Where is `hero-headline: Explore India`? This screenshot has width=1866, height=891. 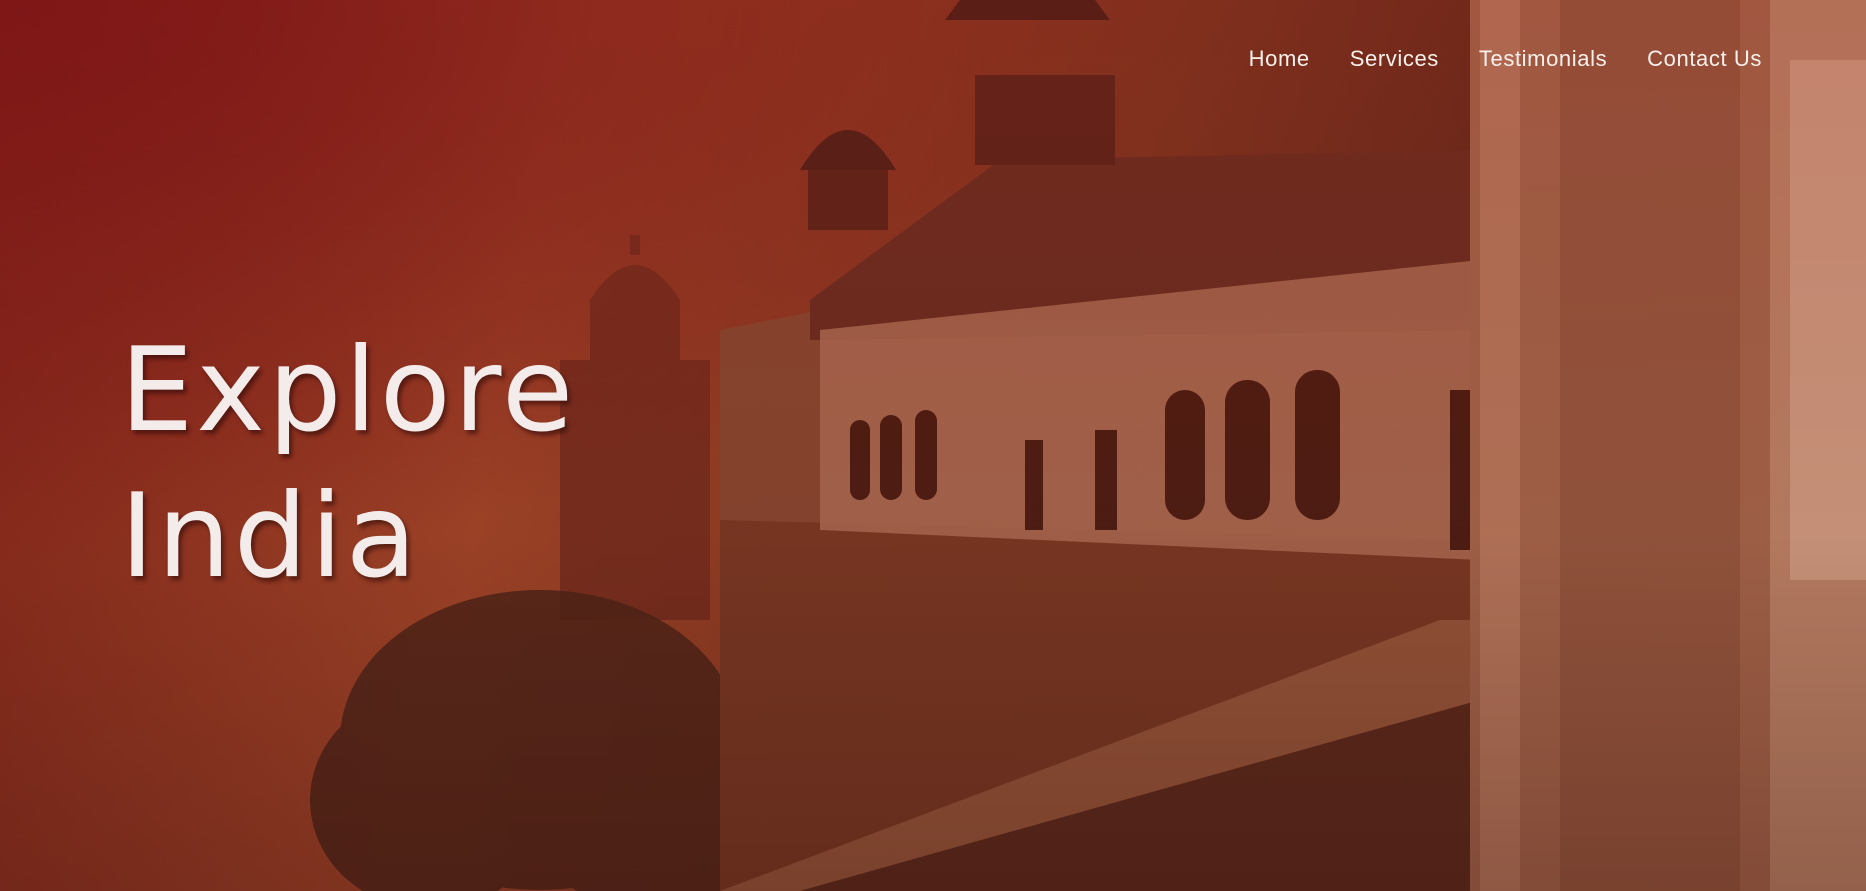 hero-headline: Explore India is located at coordinates (348, 464).